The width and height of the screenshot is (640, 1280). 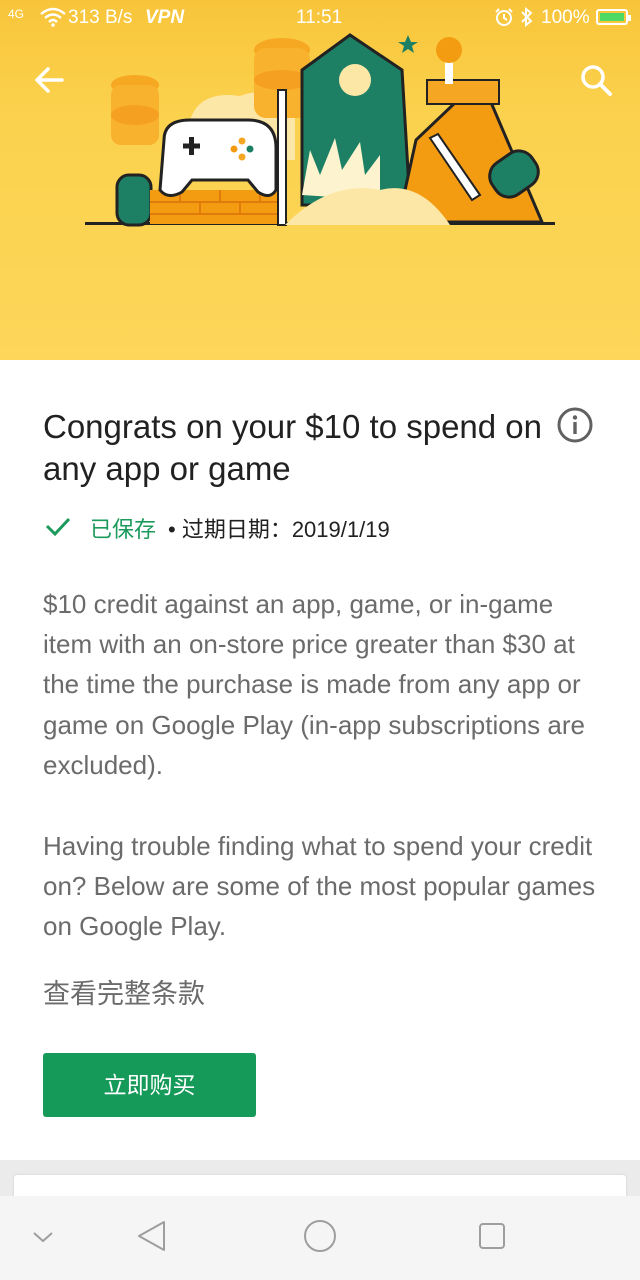 I want to click on games-illustration, so click(x=320, y=130).